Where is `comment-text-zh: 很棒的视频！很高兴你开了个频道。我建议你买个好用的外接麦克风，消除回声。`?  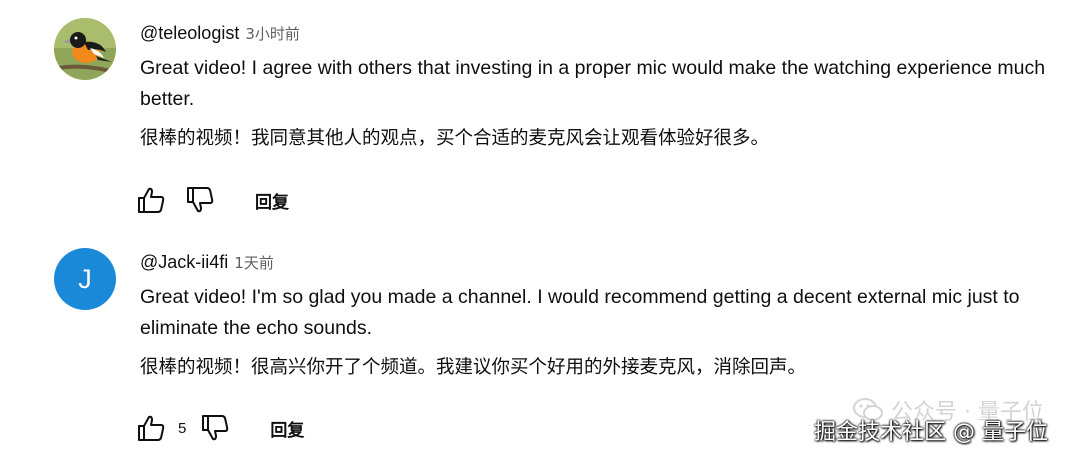 comment-text-zh: 很棒的视频！很高兴你开了个频道。我建议你买个好用的外接麦克风，消除回声。 is located at coordinates (473, 367).